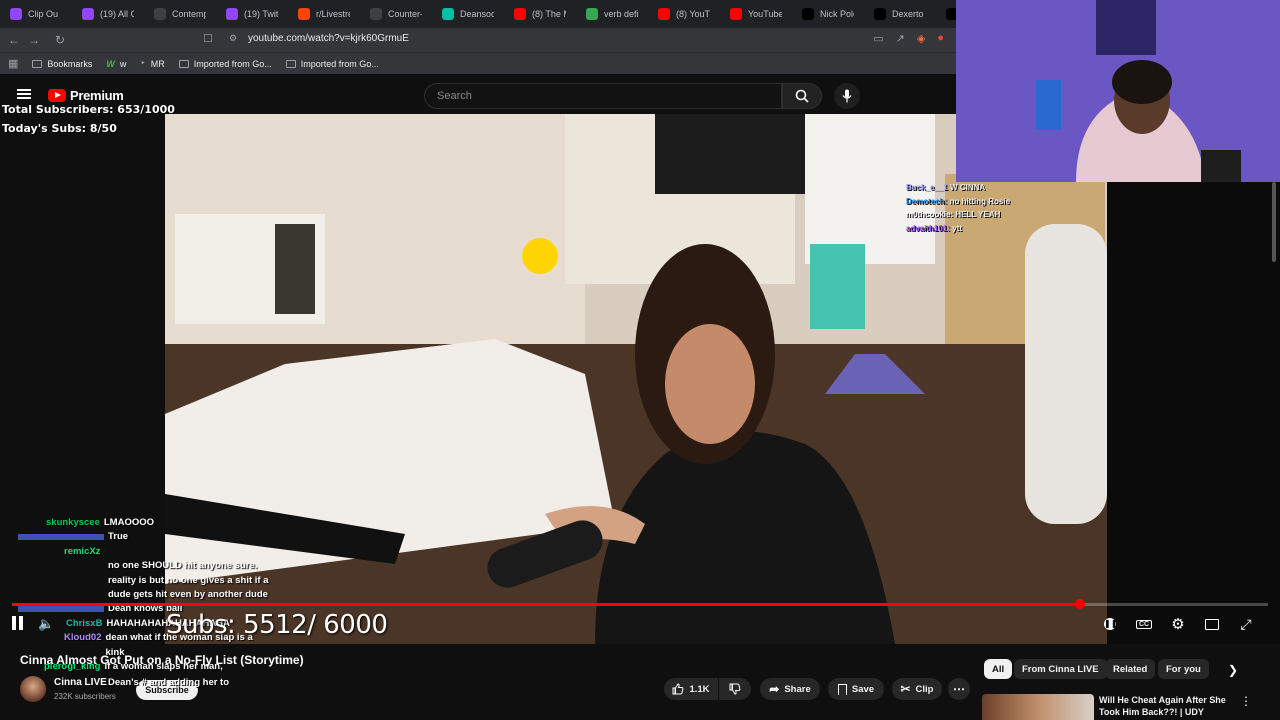  What do you see at coordinates (927, 187) in the screenshot?
I see `chat-user: Buck_e__1` at bounding box center [927, 187].